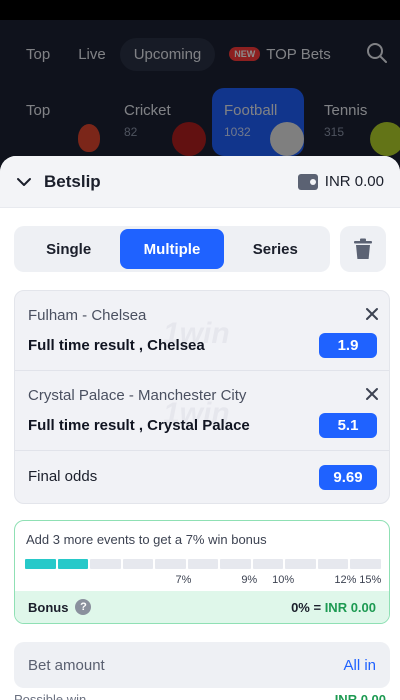  What do you see at coordinates (116, 345) in the screenshot?
I see `bet-pick: Full time result , Chelsea` at bounding box center [116, 345].